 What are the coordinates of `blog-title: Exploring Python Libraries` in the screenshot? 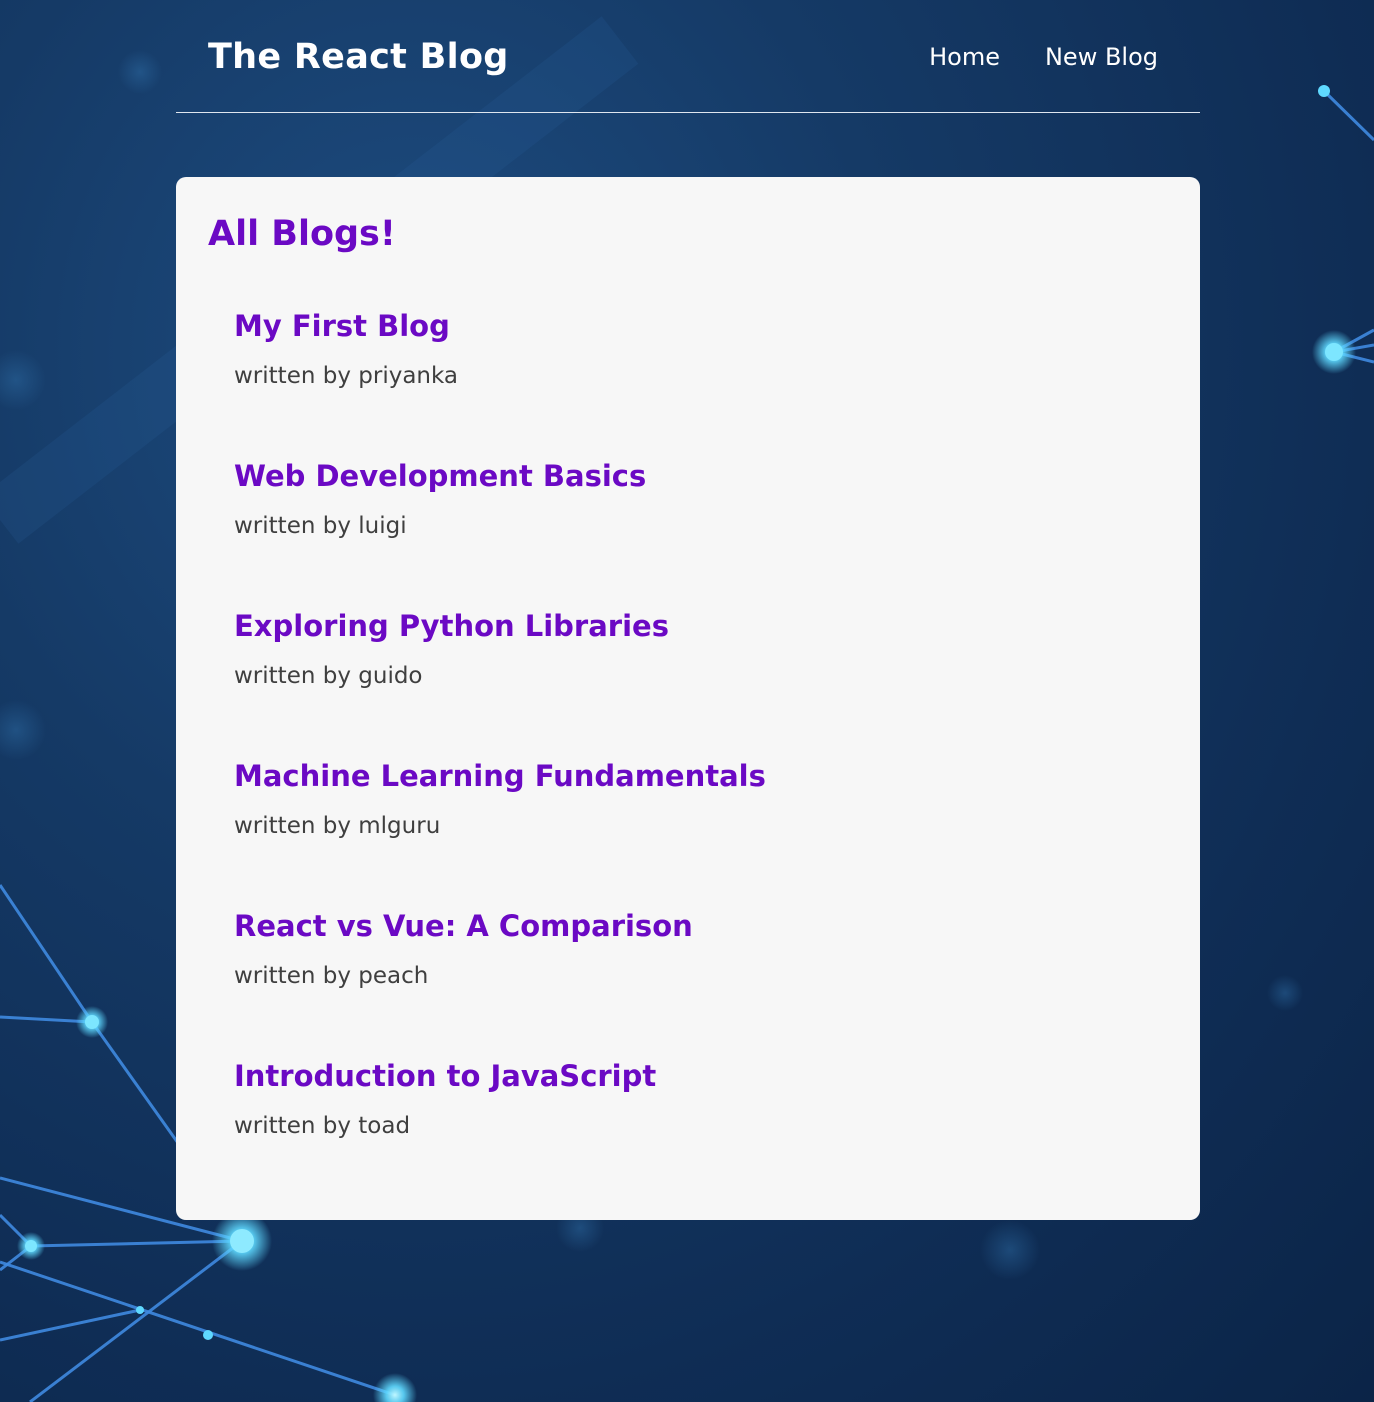 It's located at (684, 626).